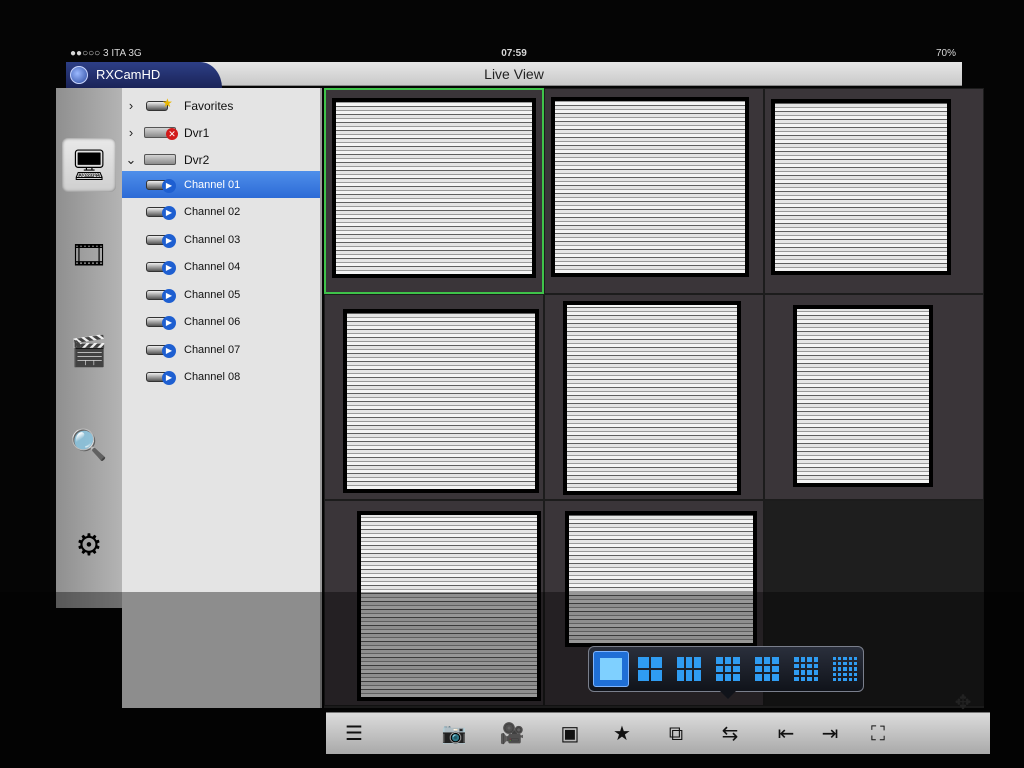  Describe the element at coordinates (806, 669) in the screenshot. I see `layout-16-button` at that location.